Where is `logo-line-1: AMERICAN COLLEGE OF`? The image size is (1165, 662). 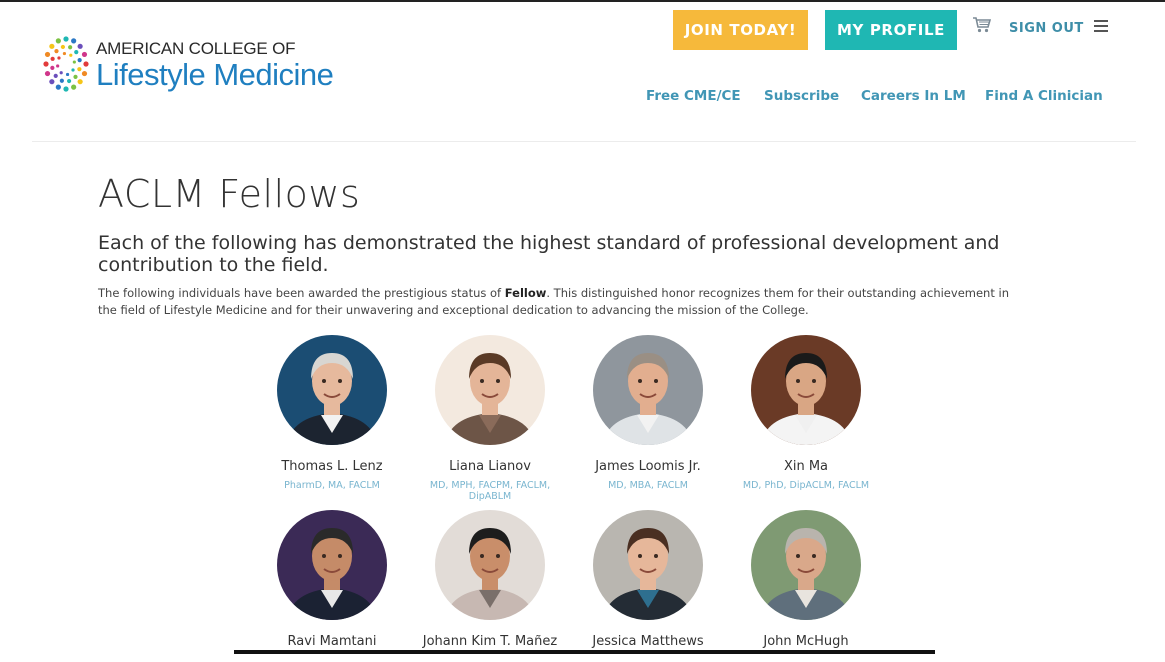
logo-line-1: AMERICAN COLLEGE OF is located at coordinates (196, 48).